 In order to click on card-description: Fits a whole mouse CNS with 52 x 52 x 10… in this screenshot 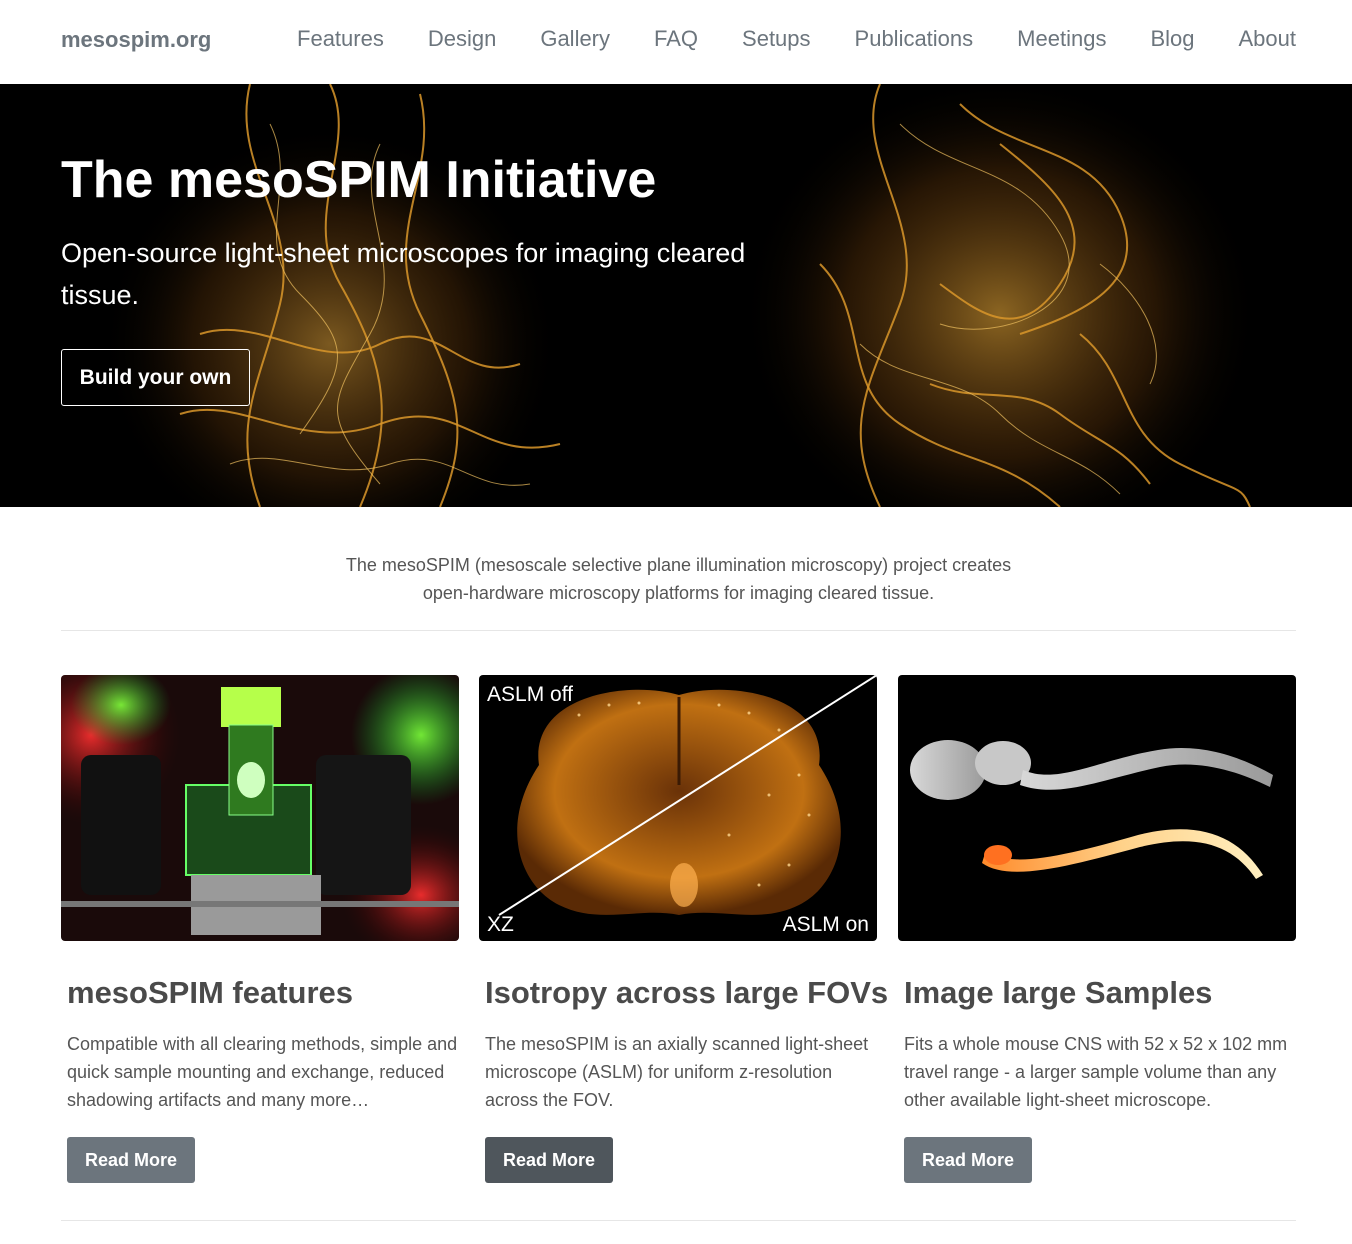, I will do `click(1096, 1072)`.